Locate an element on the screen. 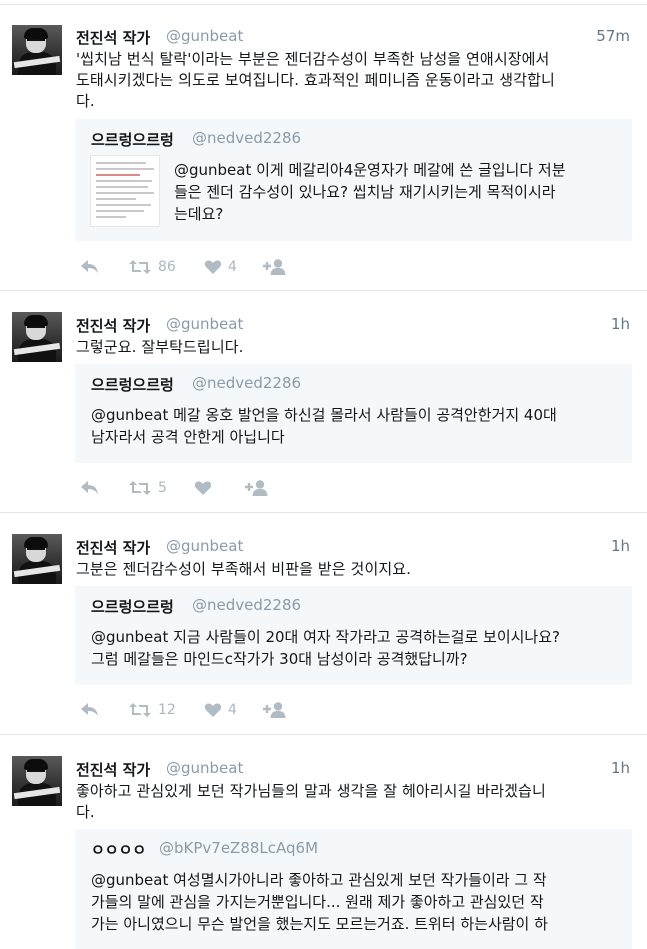 The width and height of the screenshot is (647, 949). quoted-text-line: @gunbeat 여성멸시가아니라 좋아하고 관심있게 보던 작가들이라 그 작 is located at coordinates (319, 880).